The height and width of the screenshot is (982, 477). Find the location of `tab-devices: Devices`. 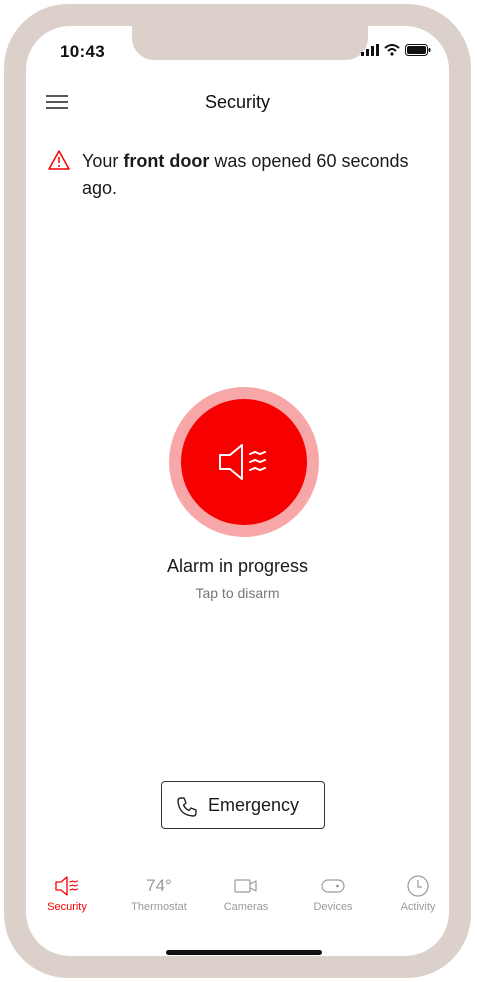

tab-devices: Devices is located at coordinates (333, 893).